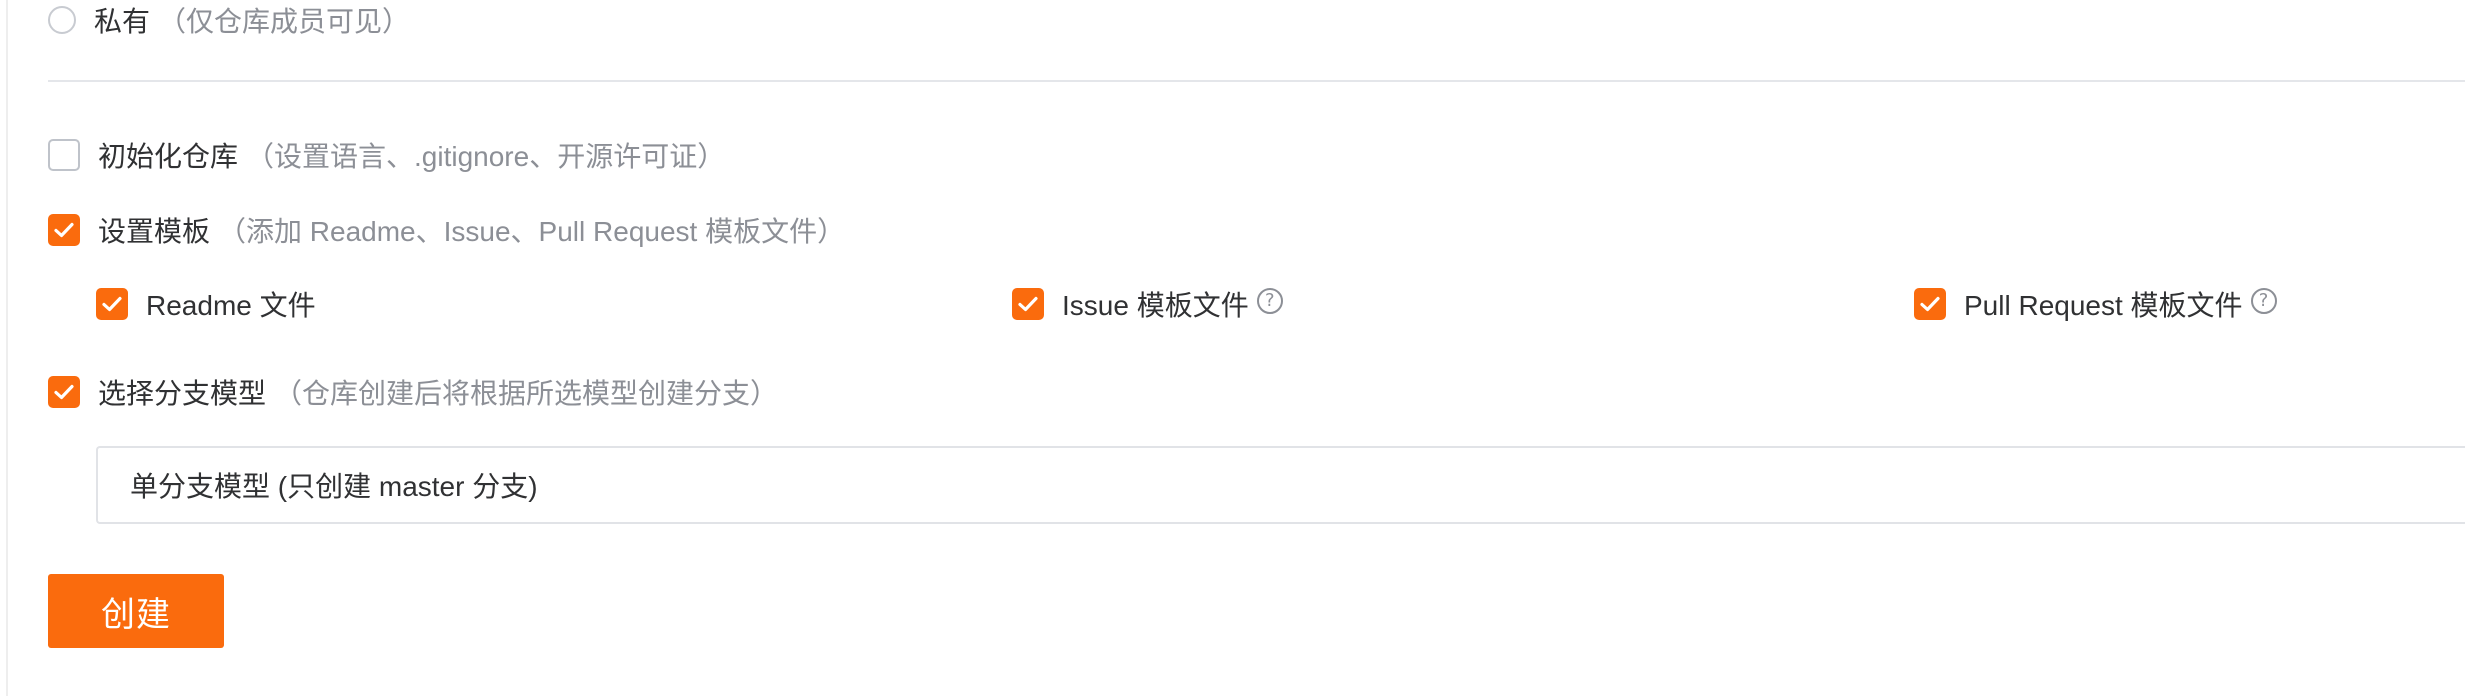  What do you see at coordinates (122, 21) in the screenshot?
I see `private-label: 私有` at bounding box center [122, 21].